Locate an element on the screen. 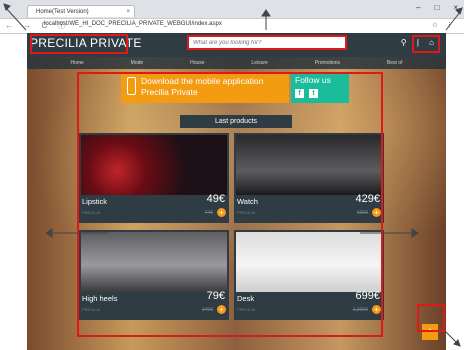  annotation-icons-box is located at coordinates (426, 44).